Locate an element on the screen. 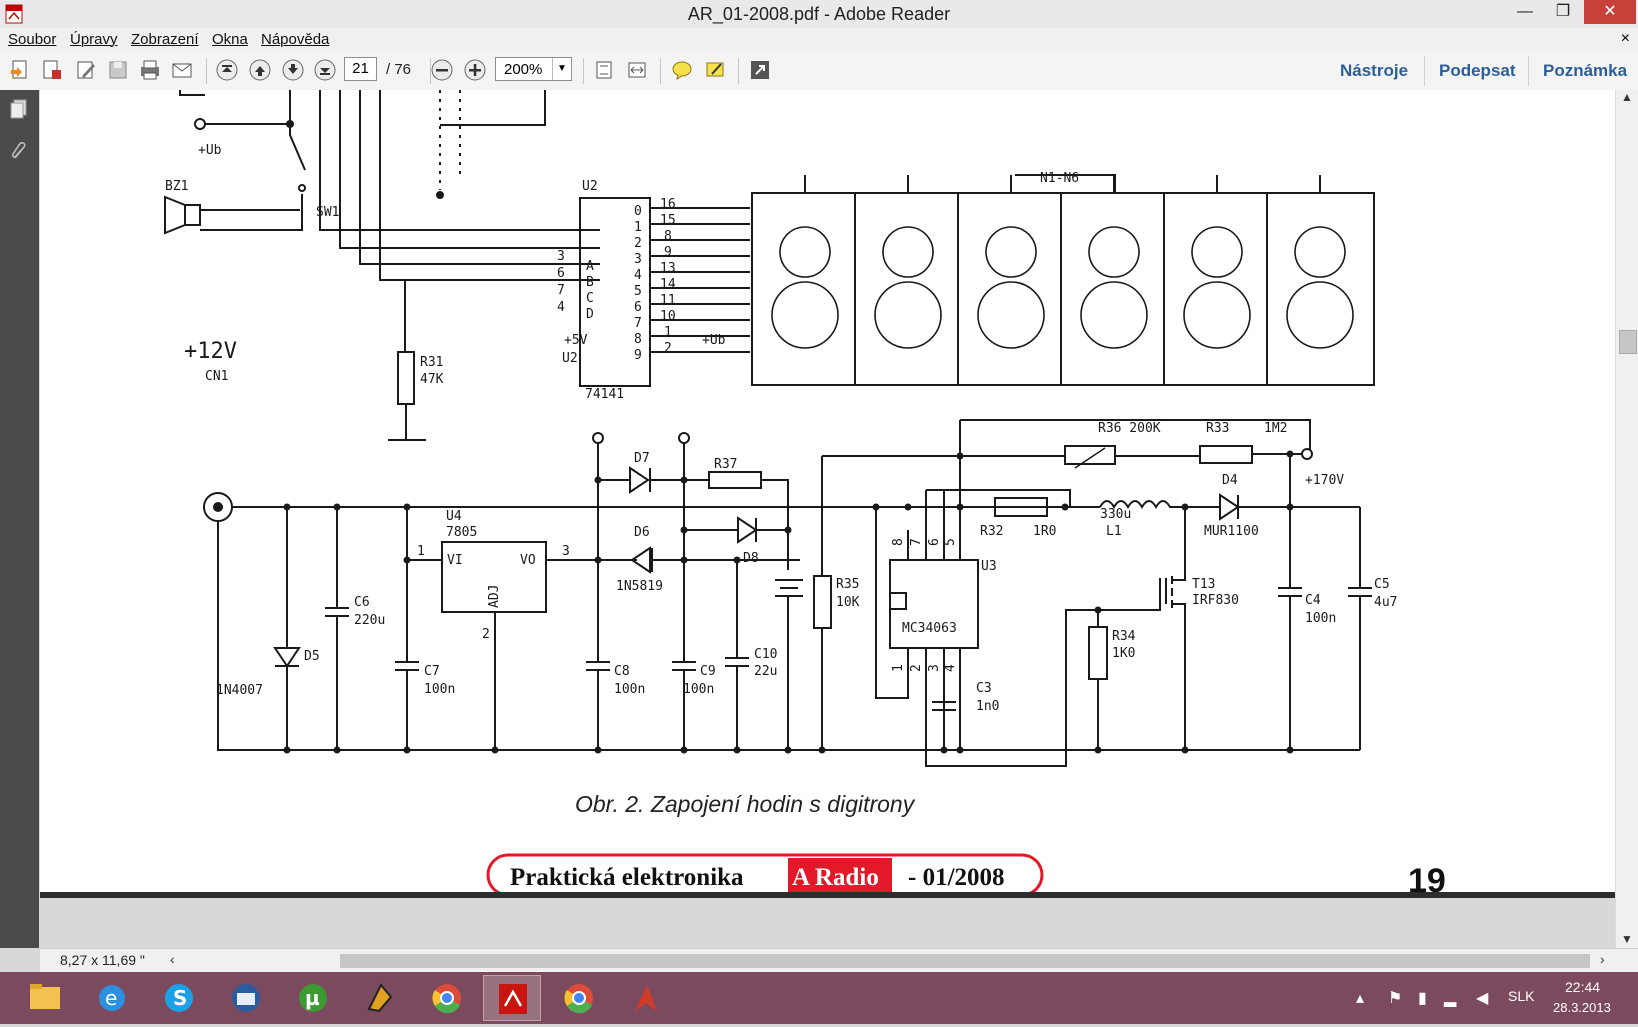 This screenshot has width=1638, height=1027. internet-explorer-icon: e is located at coordinates (112, 998).